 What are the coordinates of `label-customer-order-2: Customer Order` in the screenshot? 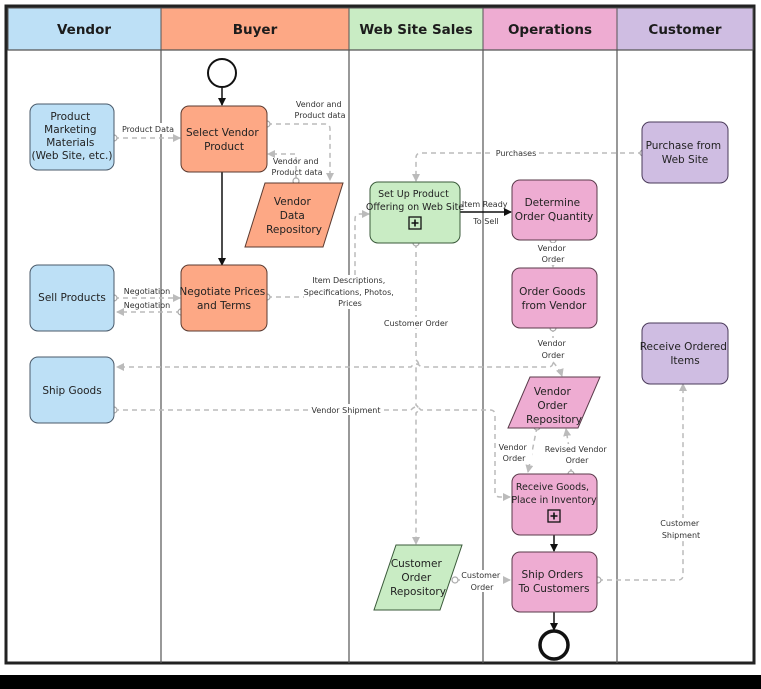 It's located at (482, 581).